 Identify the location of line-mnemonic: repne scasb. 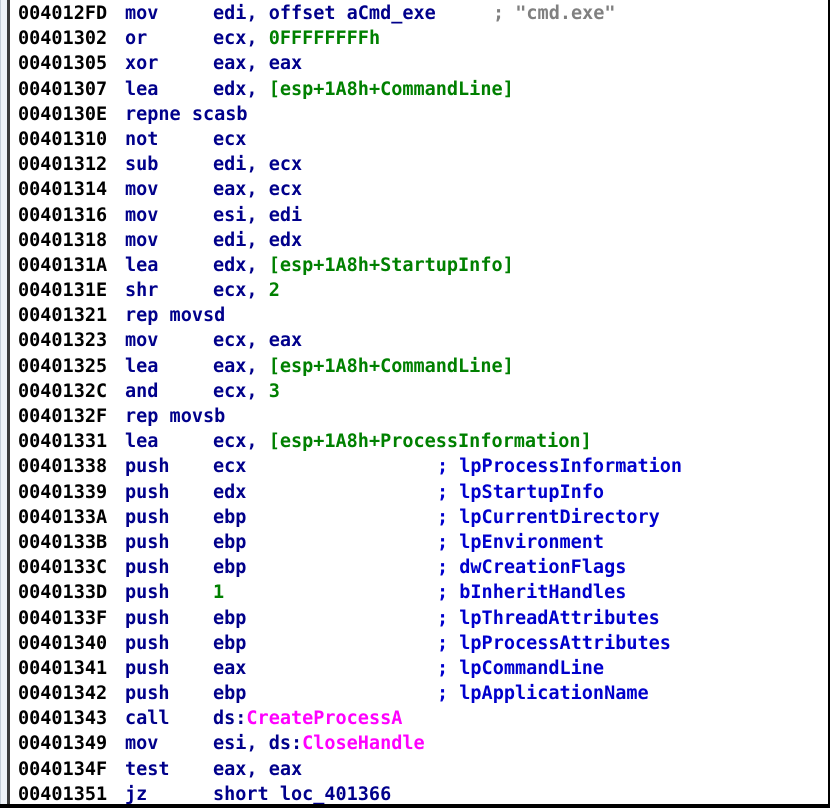
(186, 114).